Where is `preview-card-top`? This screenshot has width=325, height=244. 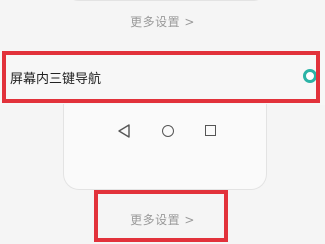
preview-card-top is located at coordinates (166, 0).